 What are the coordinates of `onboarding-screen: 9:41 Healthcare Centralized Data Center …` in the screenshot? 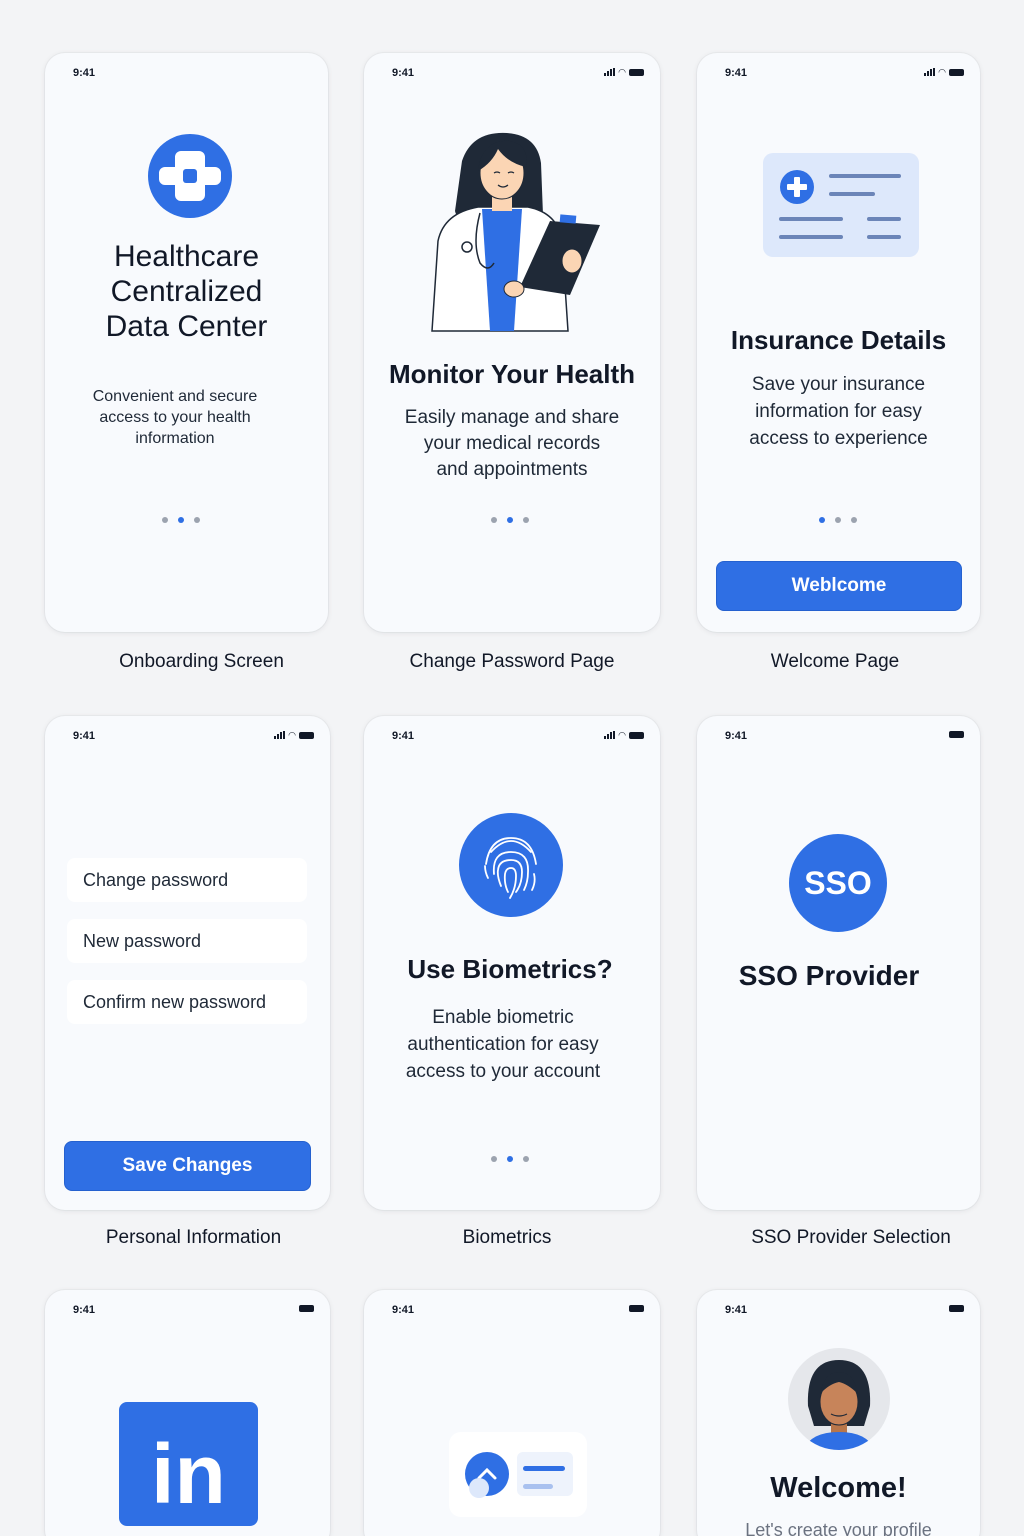 It's located at (186, 342).